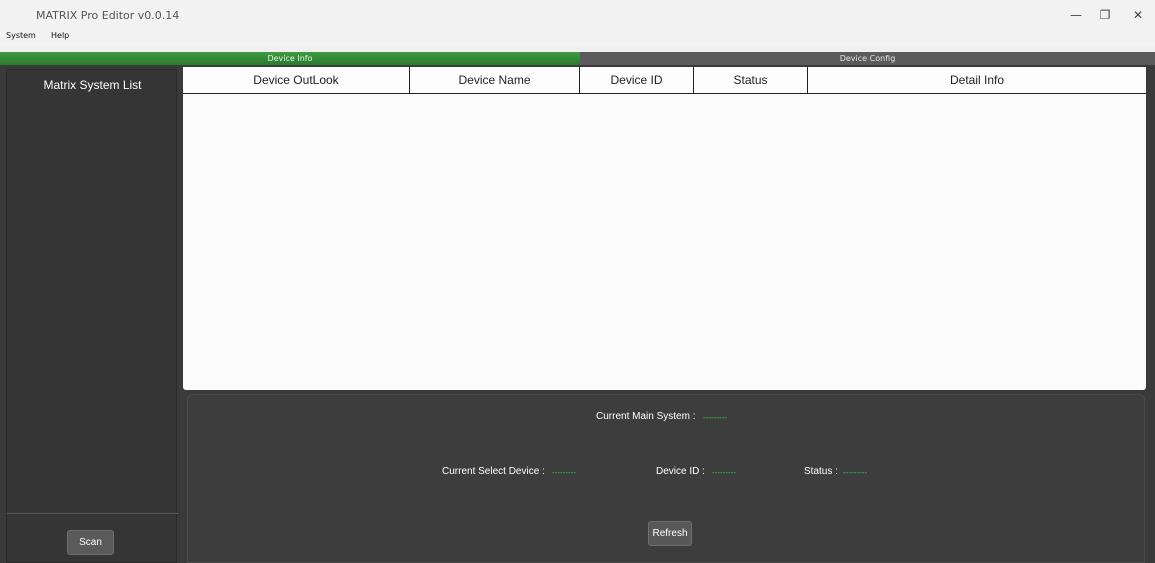  What do you see at coordinates (108, 15) in the screenshot?
I see `window-title: MATRIX Pro Editor v0.0.14` at bounding box center [108, 15].